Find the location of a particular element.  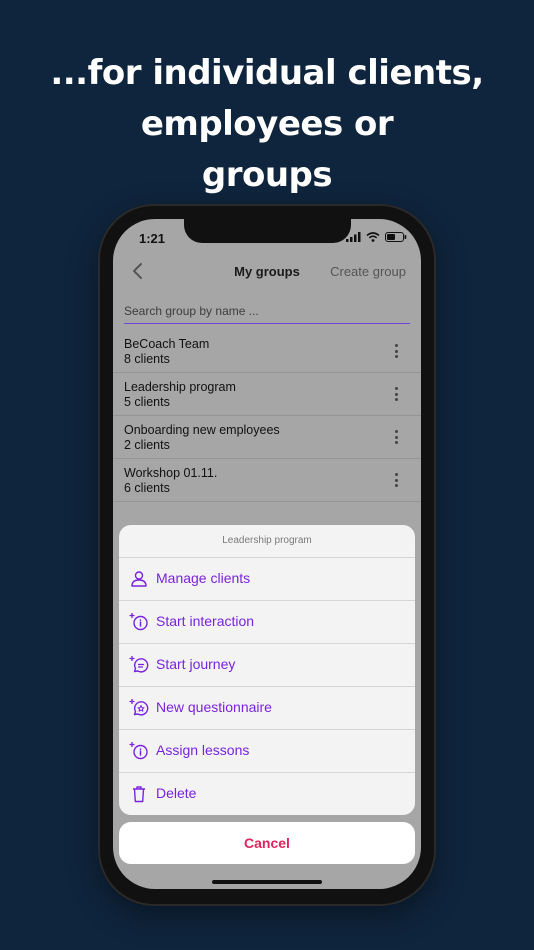

delete-action: Delete is located at coordinates (267, 794).